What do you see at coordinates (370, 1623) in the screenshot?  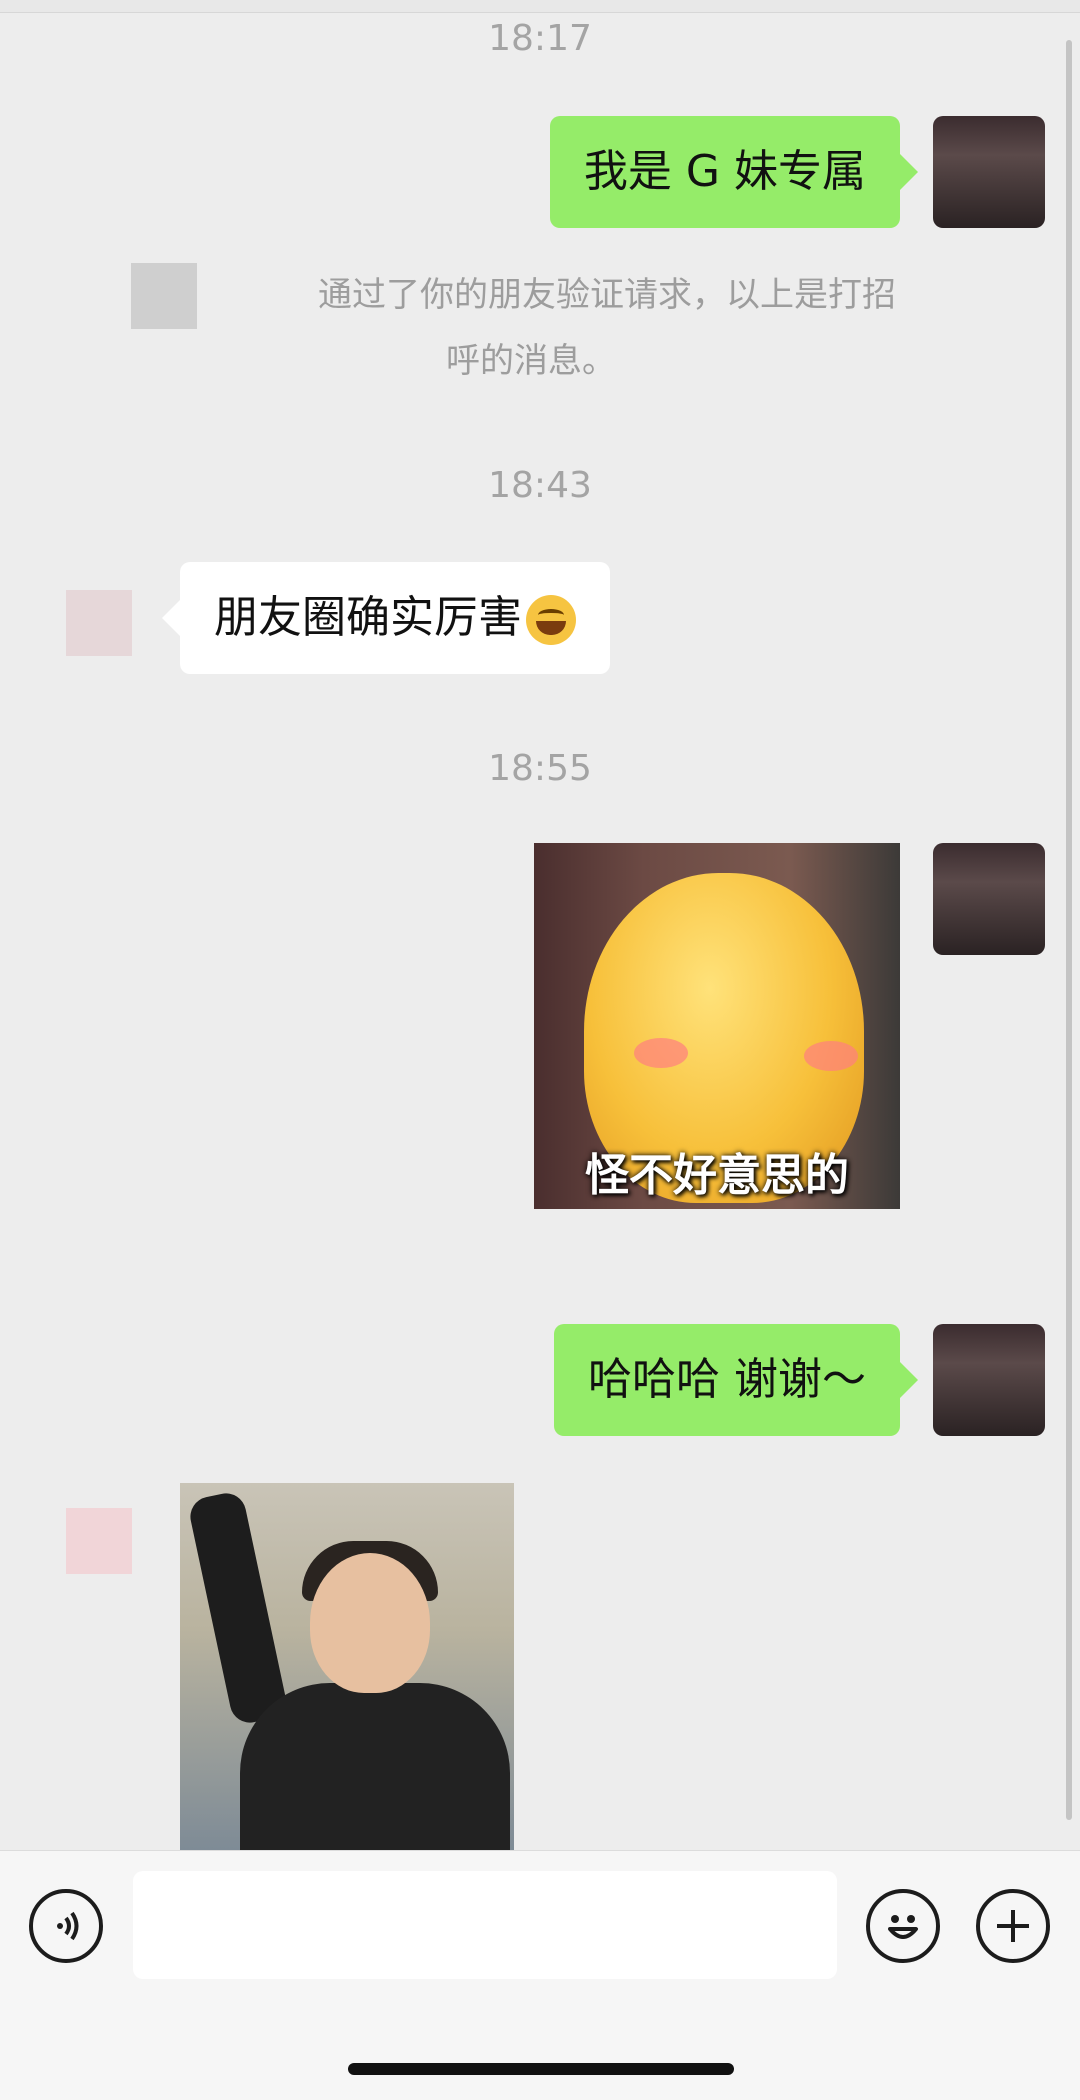 I see `photo-face` at bounding box center [370, 1623].